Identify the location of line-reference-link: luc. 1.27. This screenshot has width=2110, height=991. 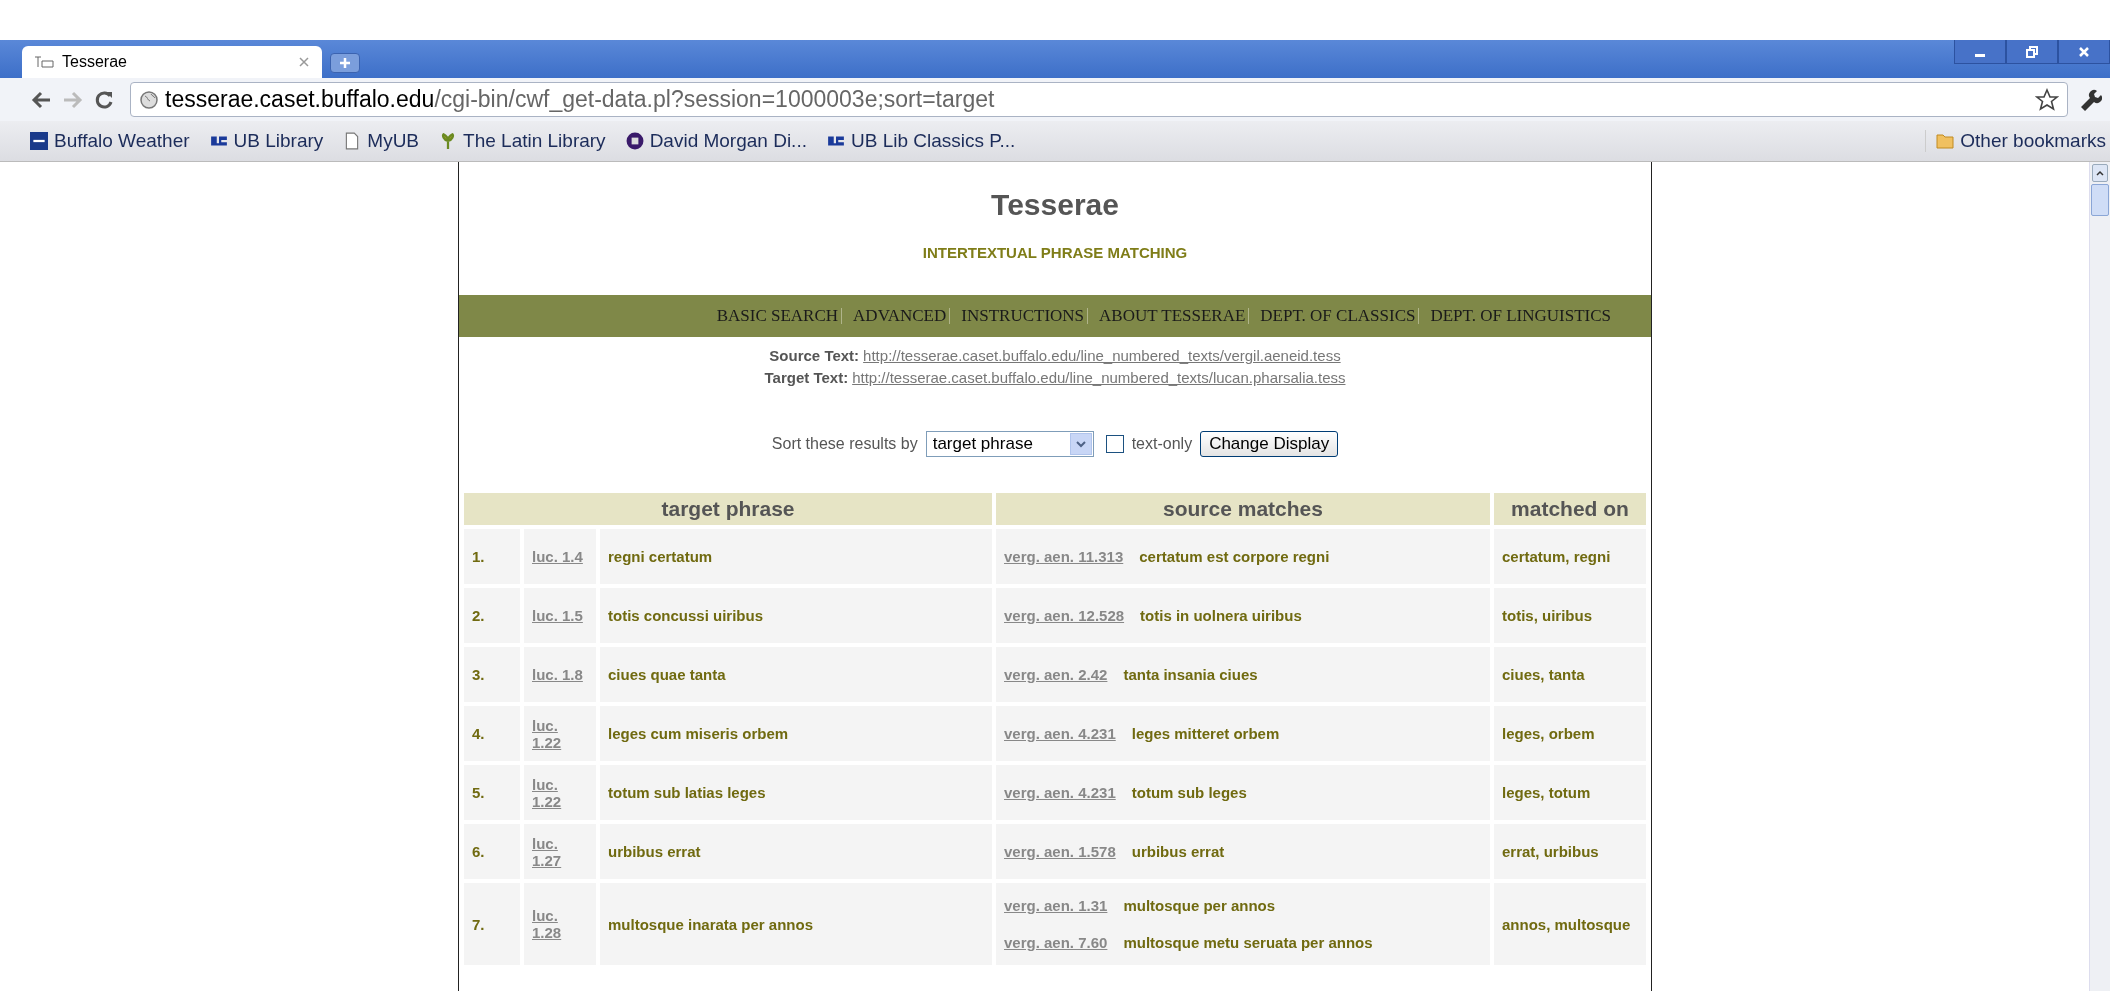
(558, 851).